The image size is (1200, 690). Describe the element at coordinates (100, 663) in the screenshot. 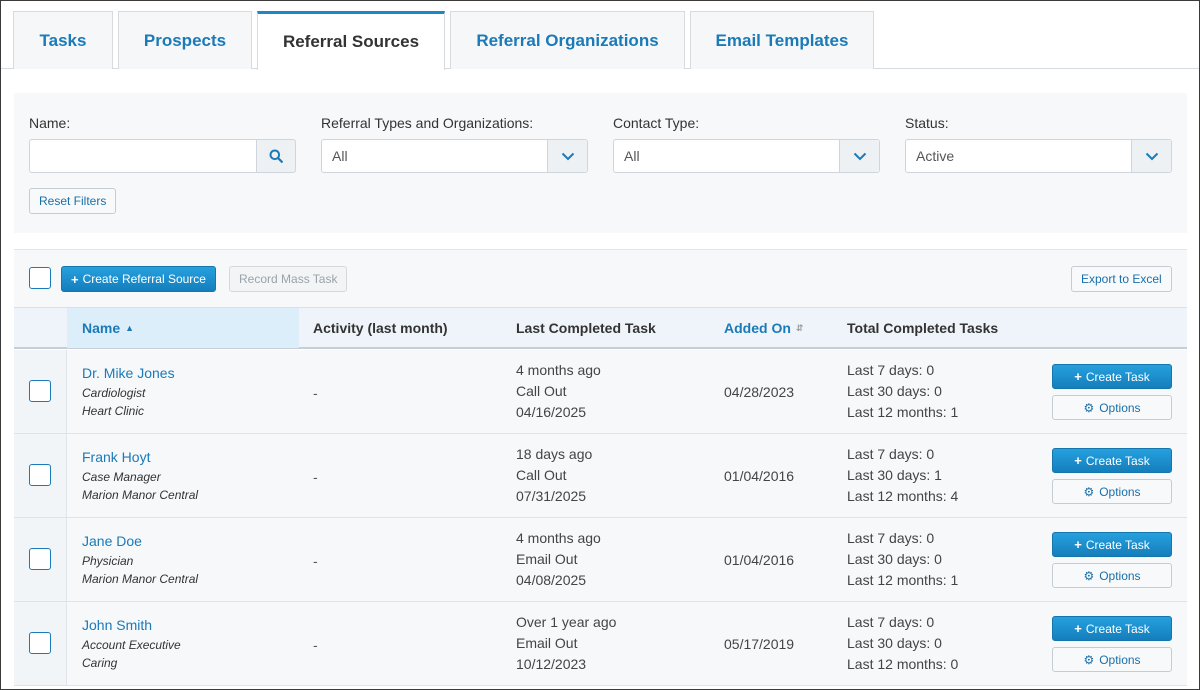

I see `referral-source-org: Caring` at that location.